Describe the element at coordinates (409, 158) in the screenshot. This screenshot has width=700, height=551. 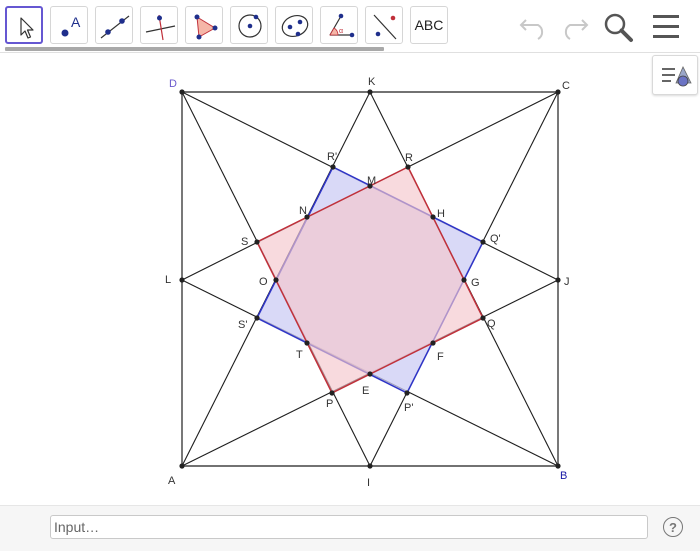
I see `label-r: R` at that location.